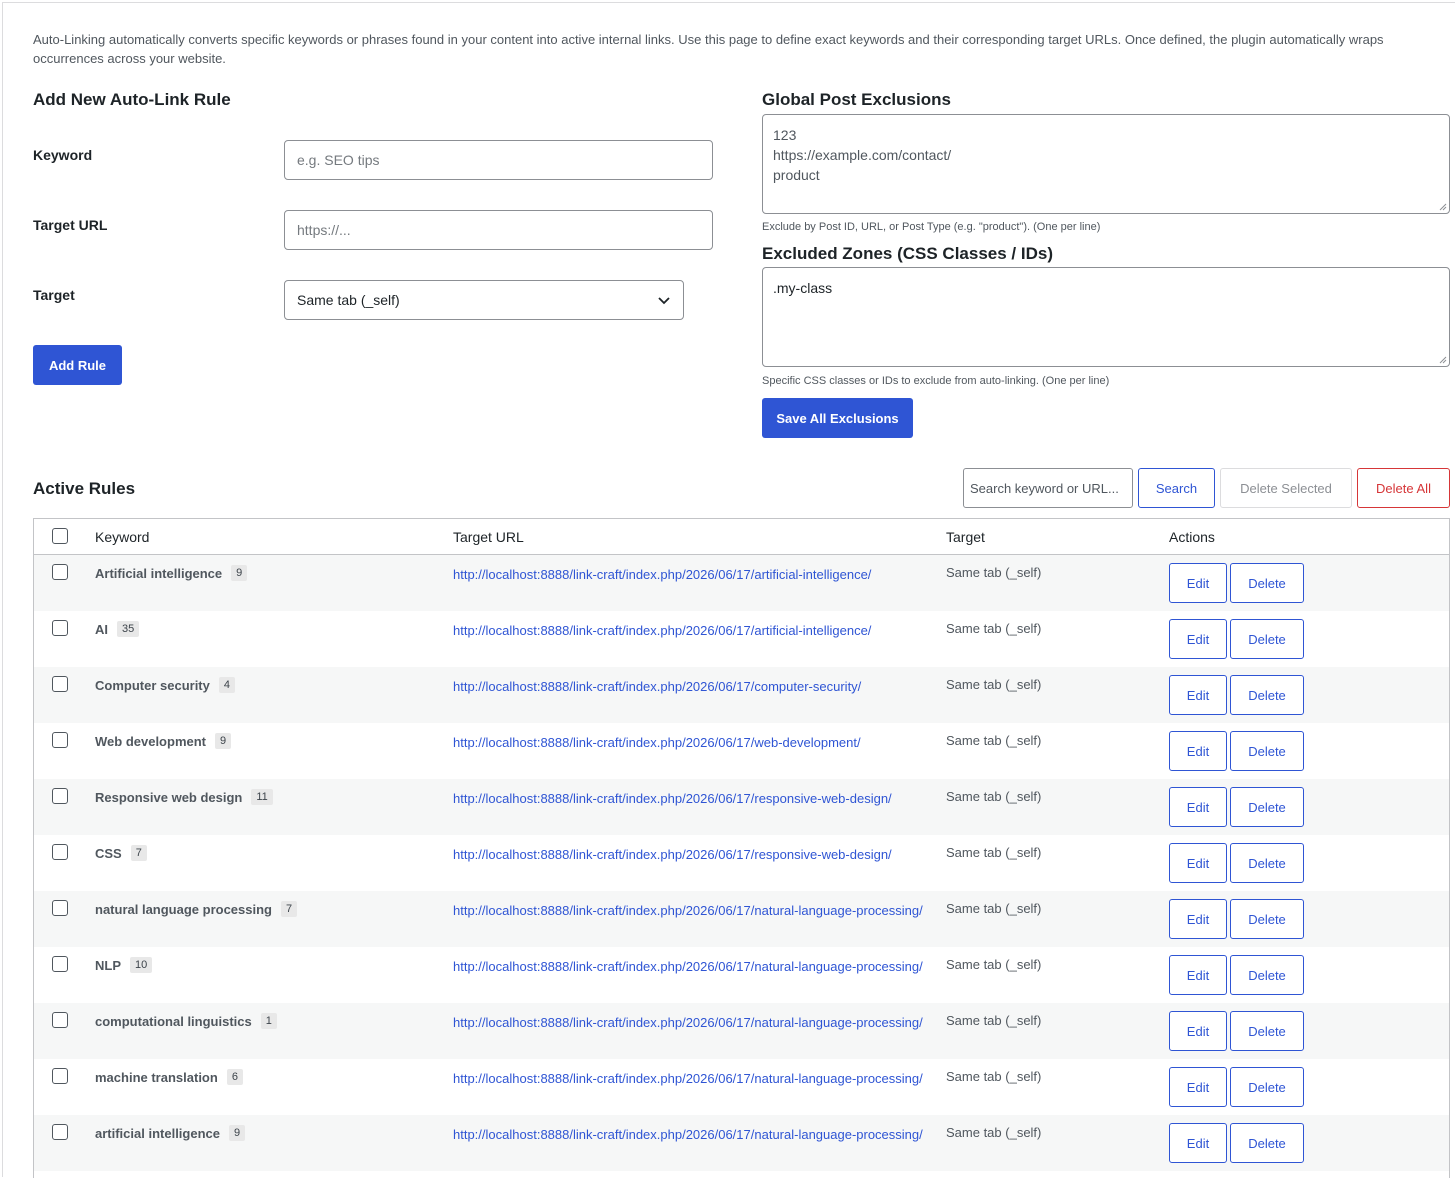  Describe the element at coordinates (108, 965) in the screenshot. I see `keyword-text: NLP` at that location.